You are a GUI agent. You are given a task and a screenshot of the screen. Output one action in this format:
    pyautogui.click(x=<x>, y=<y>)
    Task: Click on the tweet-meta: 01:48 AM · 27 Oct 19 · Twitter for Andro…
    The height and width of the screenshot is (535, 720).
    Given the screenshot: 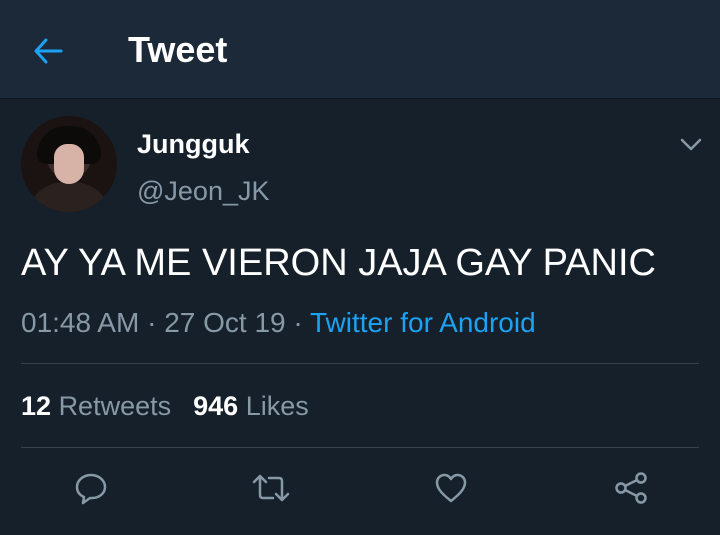 What is the action you would take?
    pyautogui.click(x=278, y=323)
    